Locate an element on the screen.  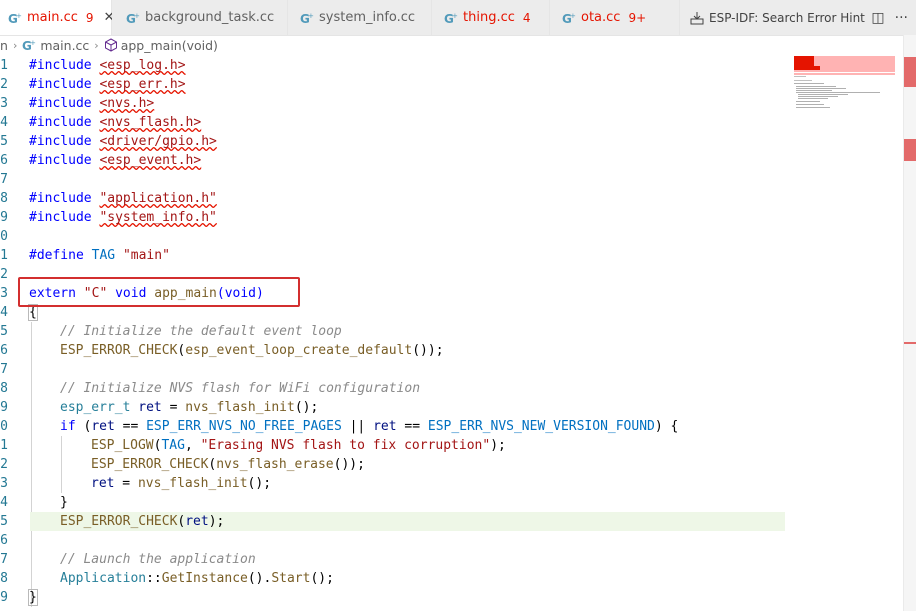
code-line: 11#define TAG "main" is located at coordinates (85, 255).